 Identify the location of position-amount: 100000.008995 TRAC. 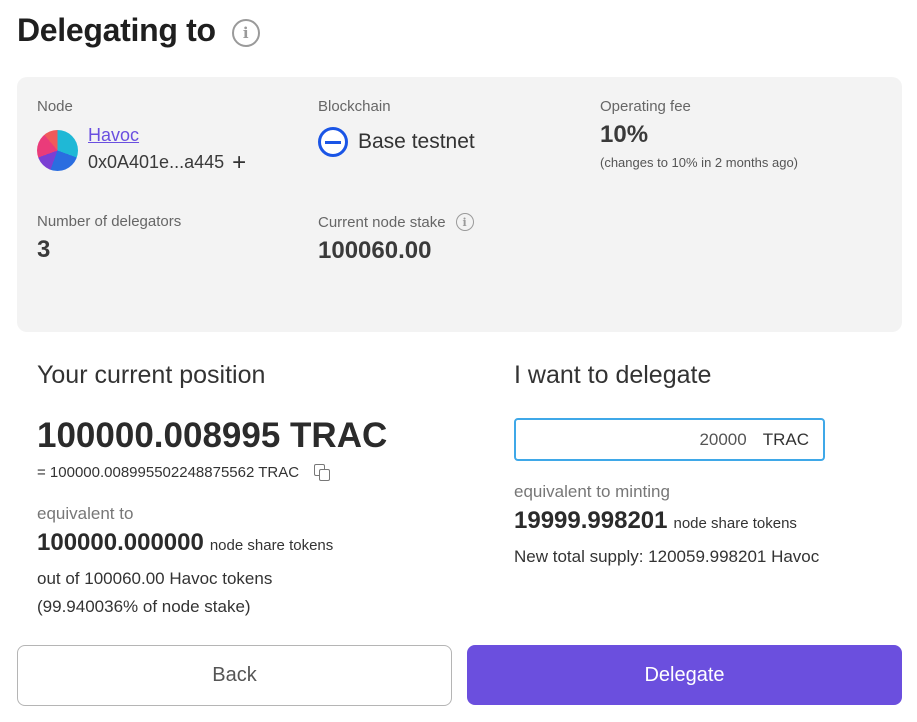
(212, 435).